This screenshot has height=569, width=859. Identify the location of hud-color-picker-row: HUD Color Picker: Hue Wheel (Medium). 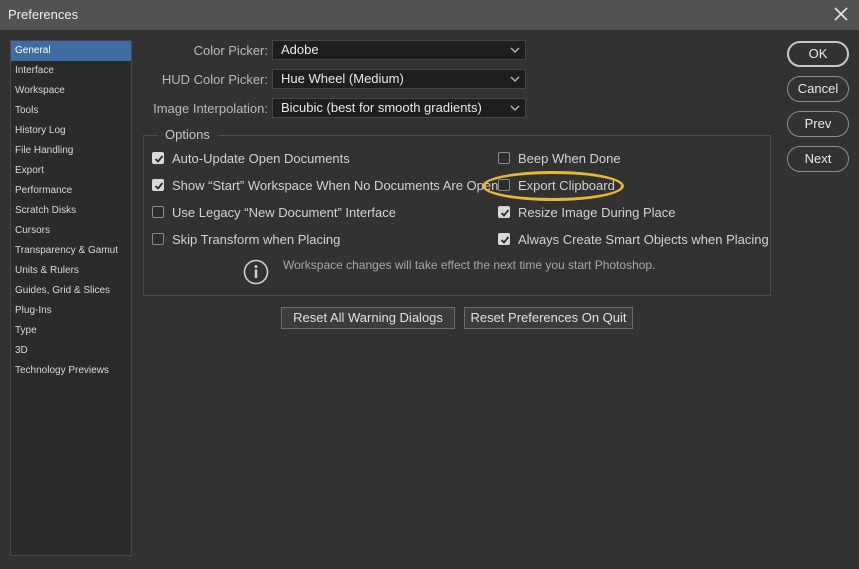
(335, 80).